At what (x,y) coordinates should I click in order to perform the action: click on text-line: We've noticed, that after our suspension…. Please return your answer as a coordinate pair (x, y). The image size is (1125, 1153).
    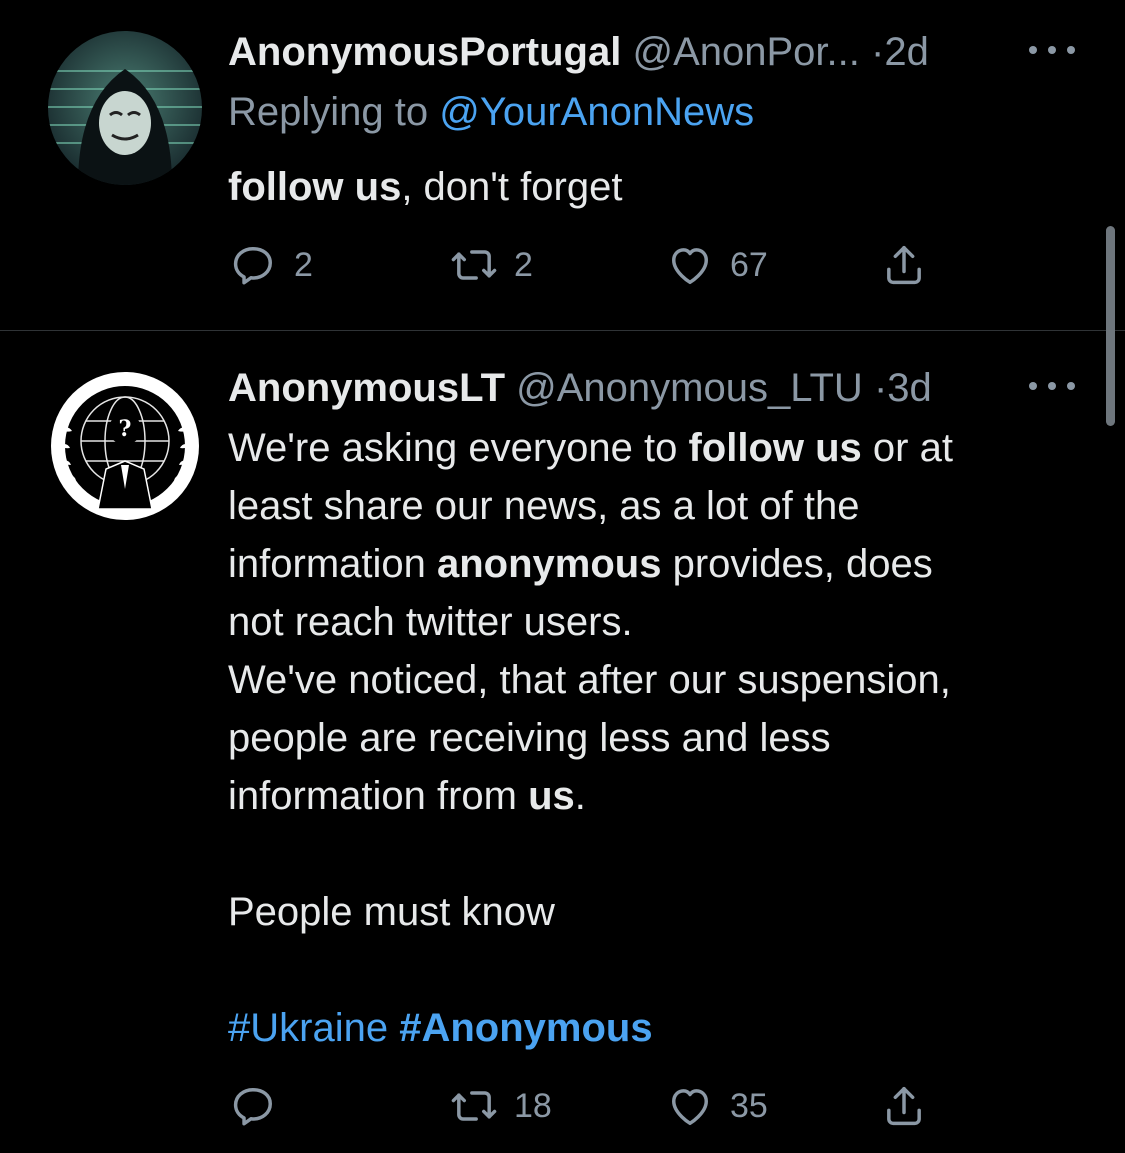
    Looking at the image, I should click on (589, 680).